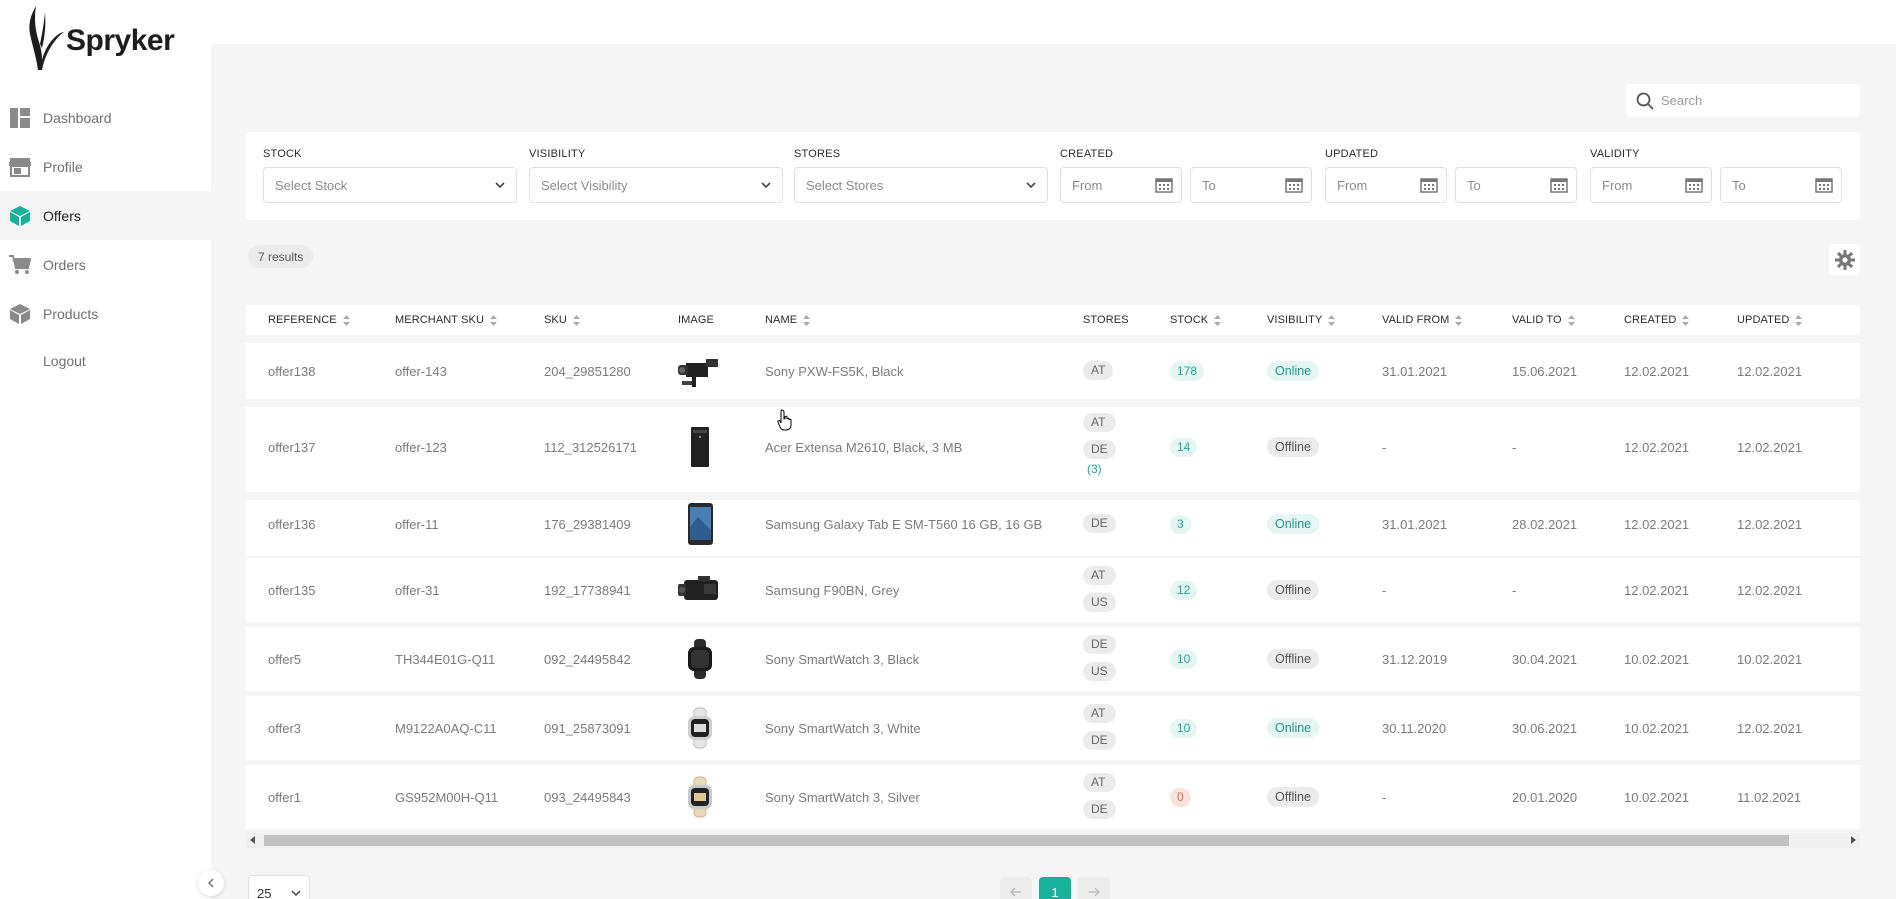 The image size is (1896, 899). What do you see at coordinates (309, 320) in the screenshot?
I see `column-header-reference: REFERENCE` at bounding box center [309, 320].